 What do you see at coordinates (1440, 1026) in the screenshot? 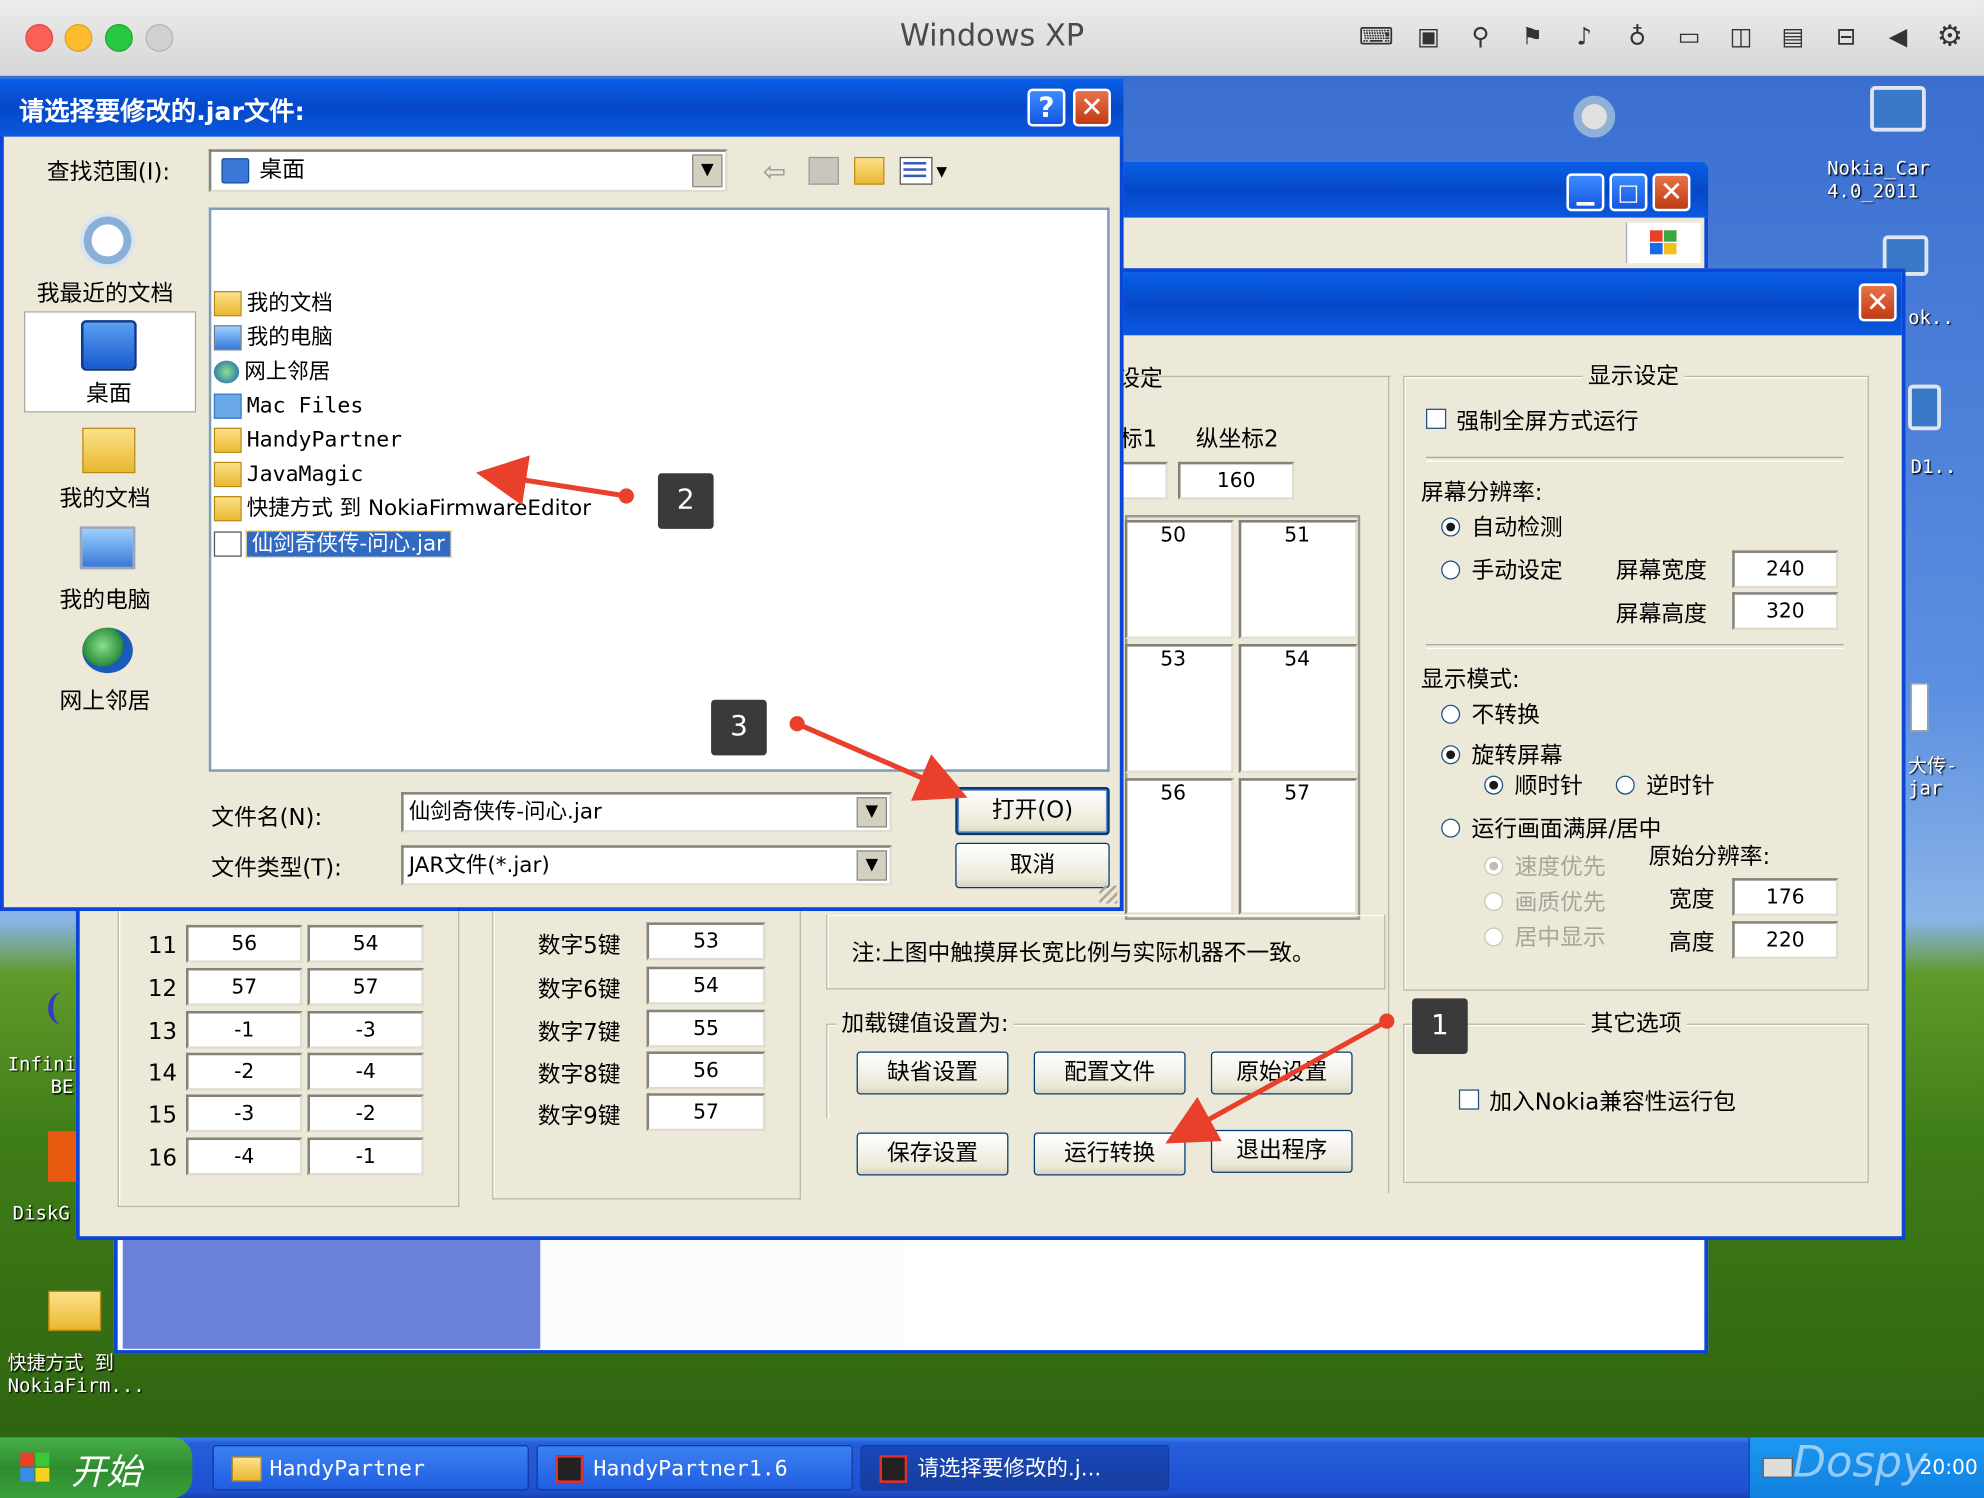
I see `callout-1: 1` at bounding box center [1440, 1026].